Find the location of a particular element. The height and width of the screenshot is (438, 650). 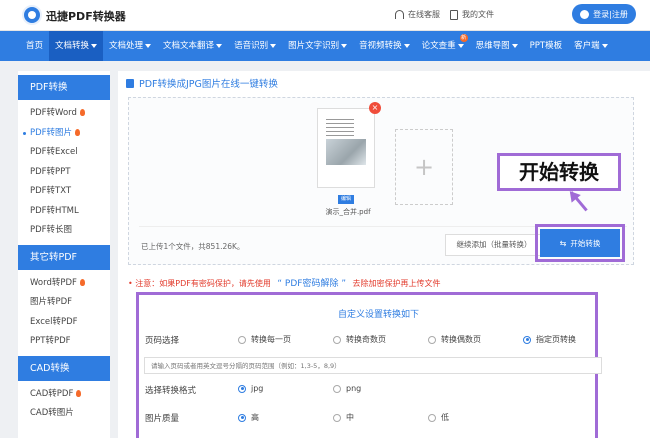

nav-item-label: 论文查重 is located at coordinates (438, 46).